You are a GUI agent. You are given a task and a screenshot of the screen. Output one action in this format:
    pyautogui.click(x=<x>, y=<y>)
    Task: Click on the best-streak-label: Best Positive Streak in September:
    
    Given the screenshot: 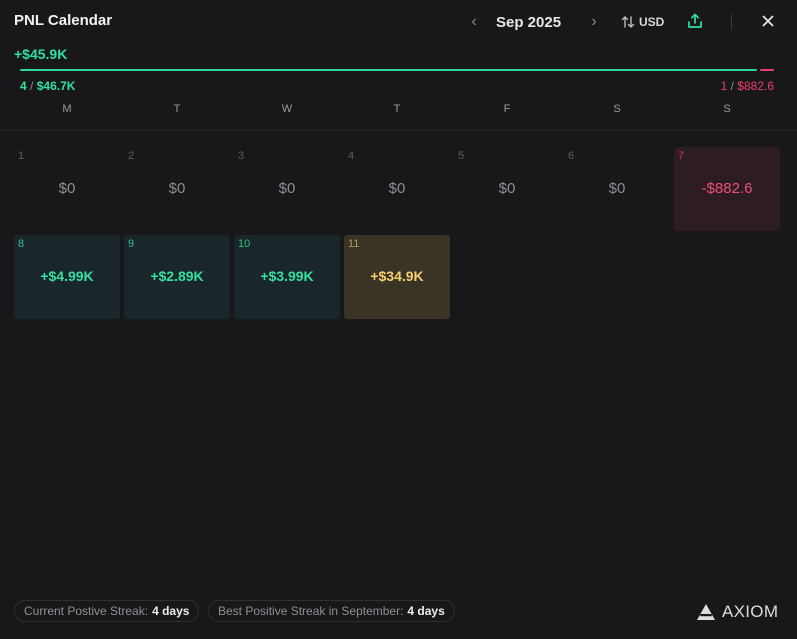 What is the action you would take?
    pyautogui.click(x=311, y=611)
    